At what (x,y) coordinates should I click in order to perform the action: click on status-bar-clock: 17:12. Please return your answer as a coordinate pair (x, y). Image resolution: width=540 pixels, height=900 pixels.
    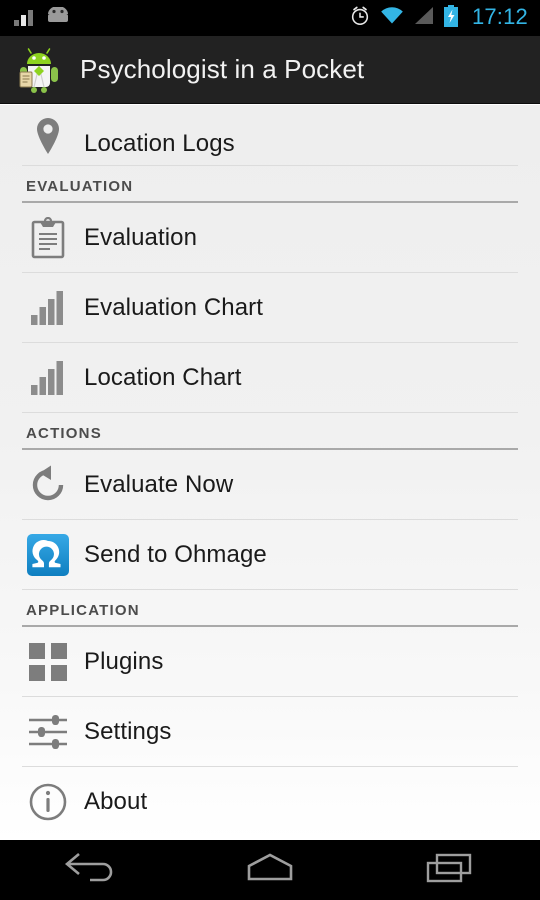
    Looking at the image, I should click on (499, 16).